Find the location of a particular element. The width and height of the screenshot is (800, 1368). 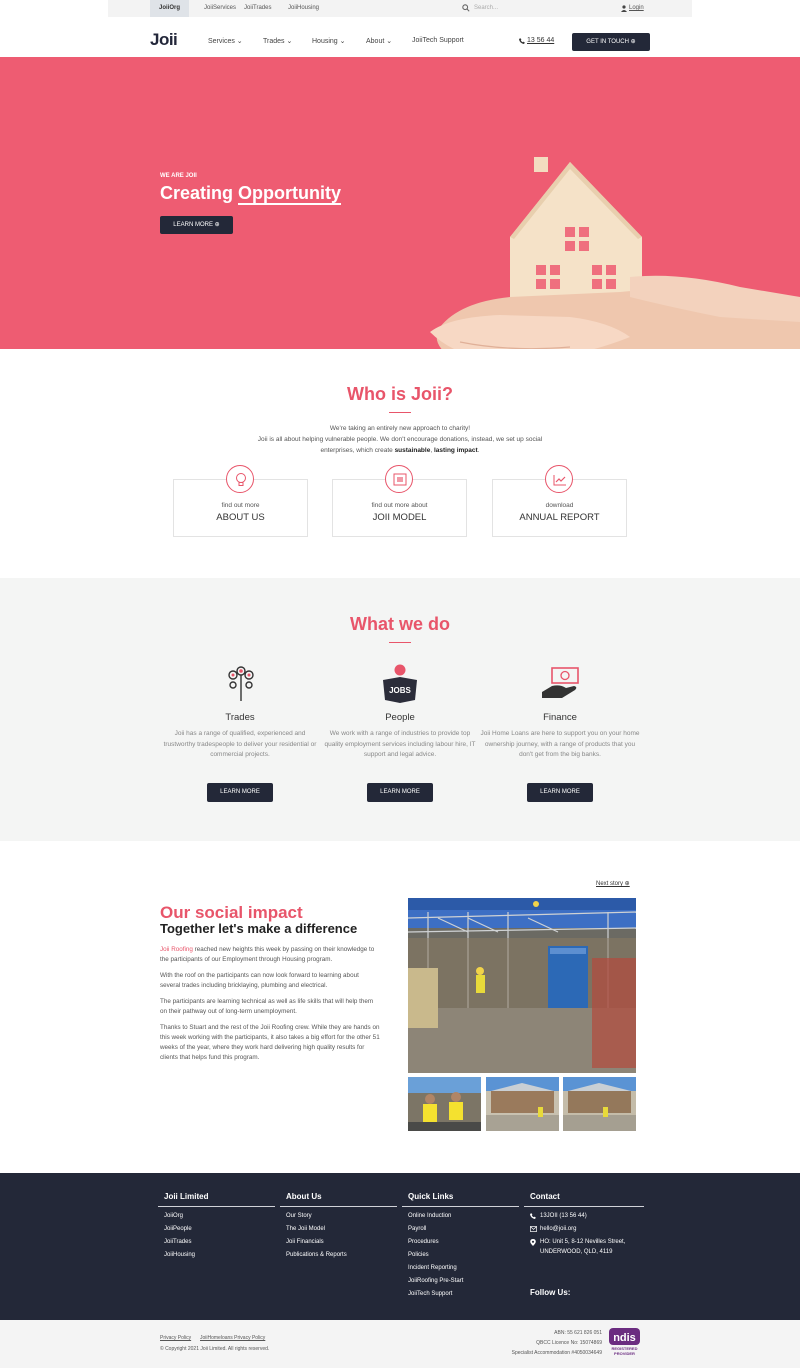

hero-learn-more-button: LEARN MORE ⊕ is located at coordinates (196, 225).